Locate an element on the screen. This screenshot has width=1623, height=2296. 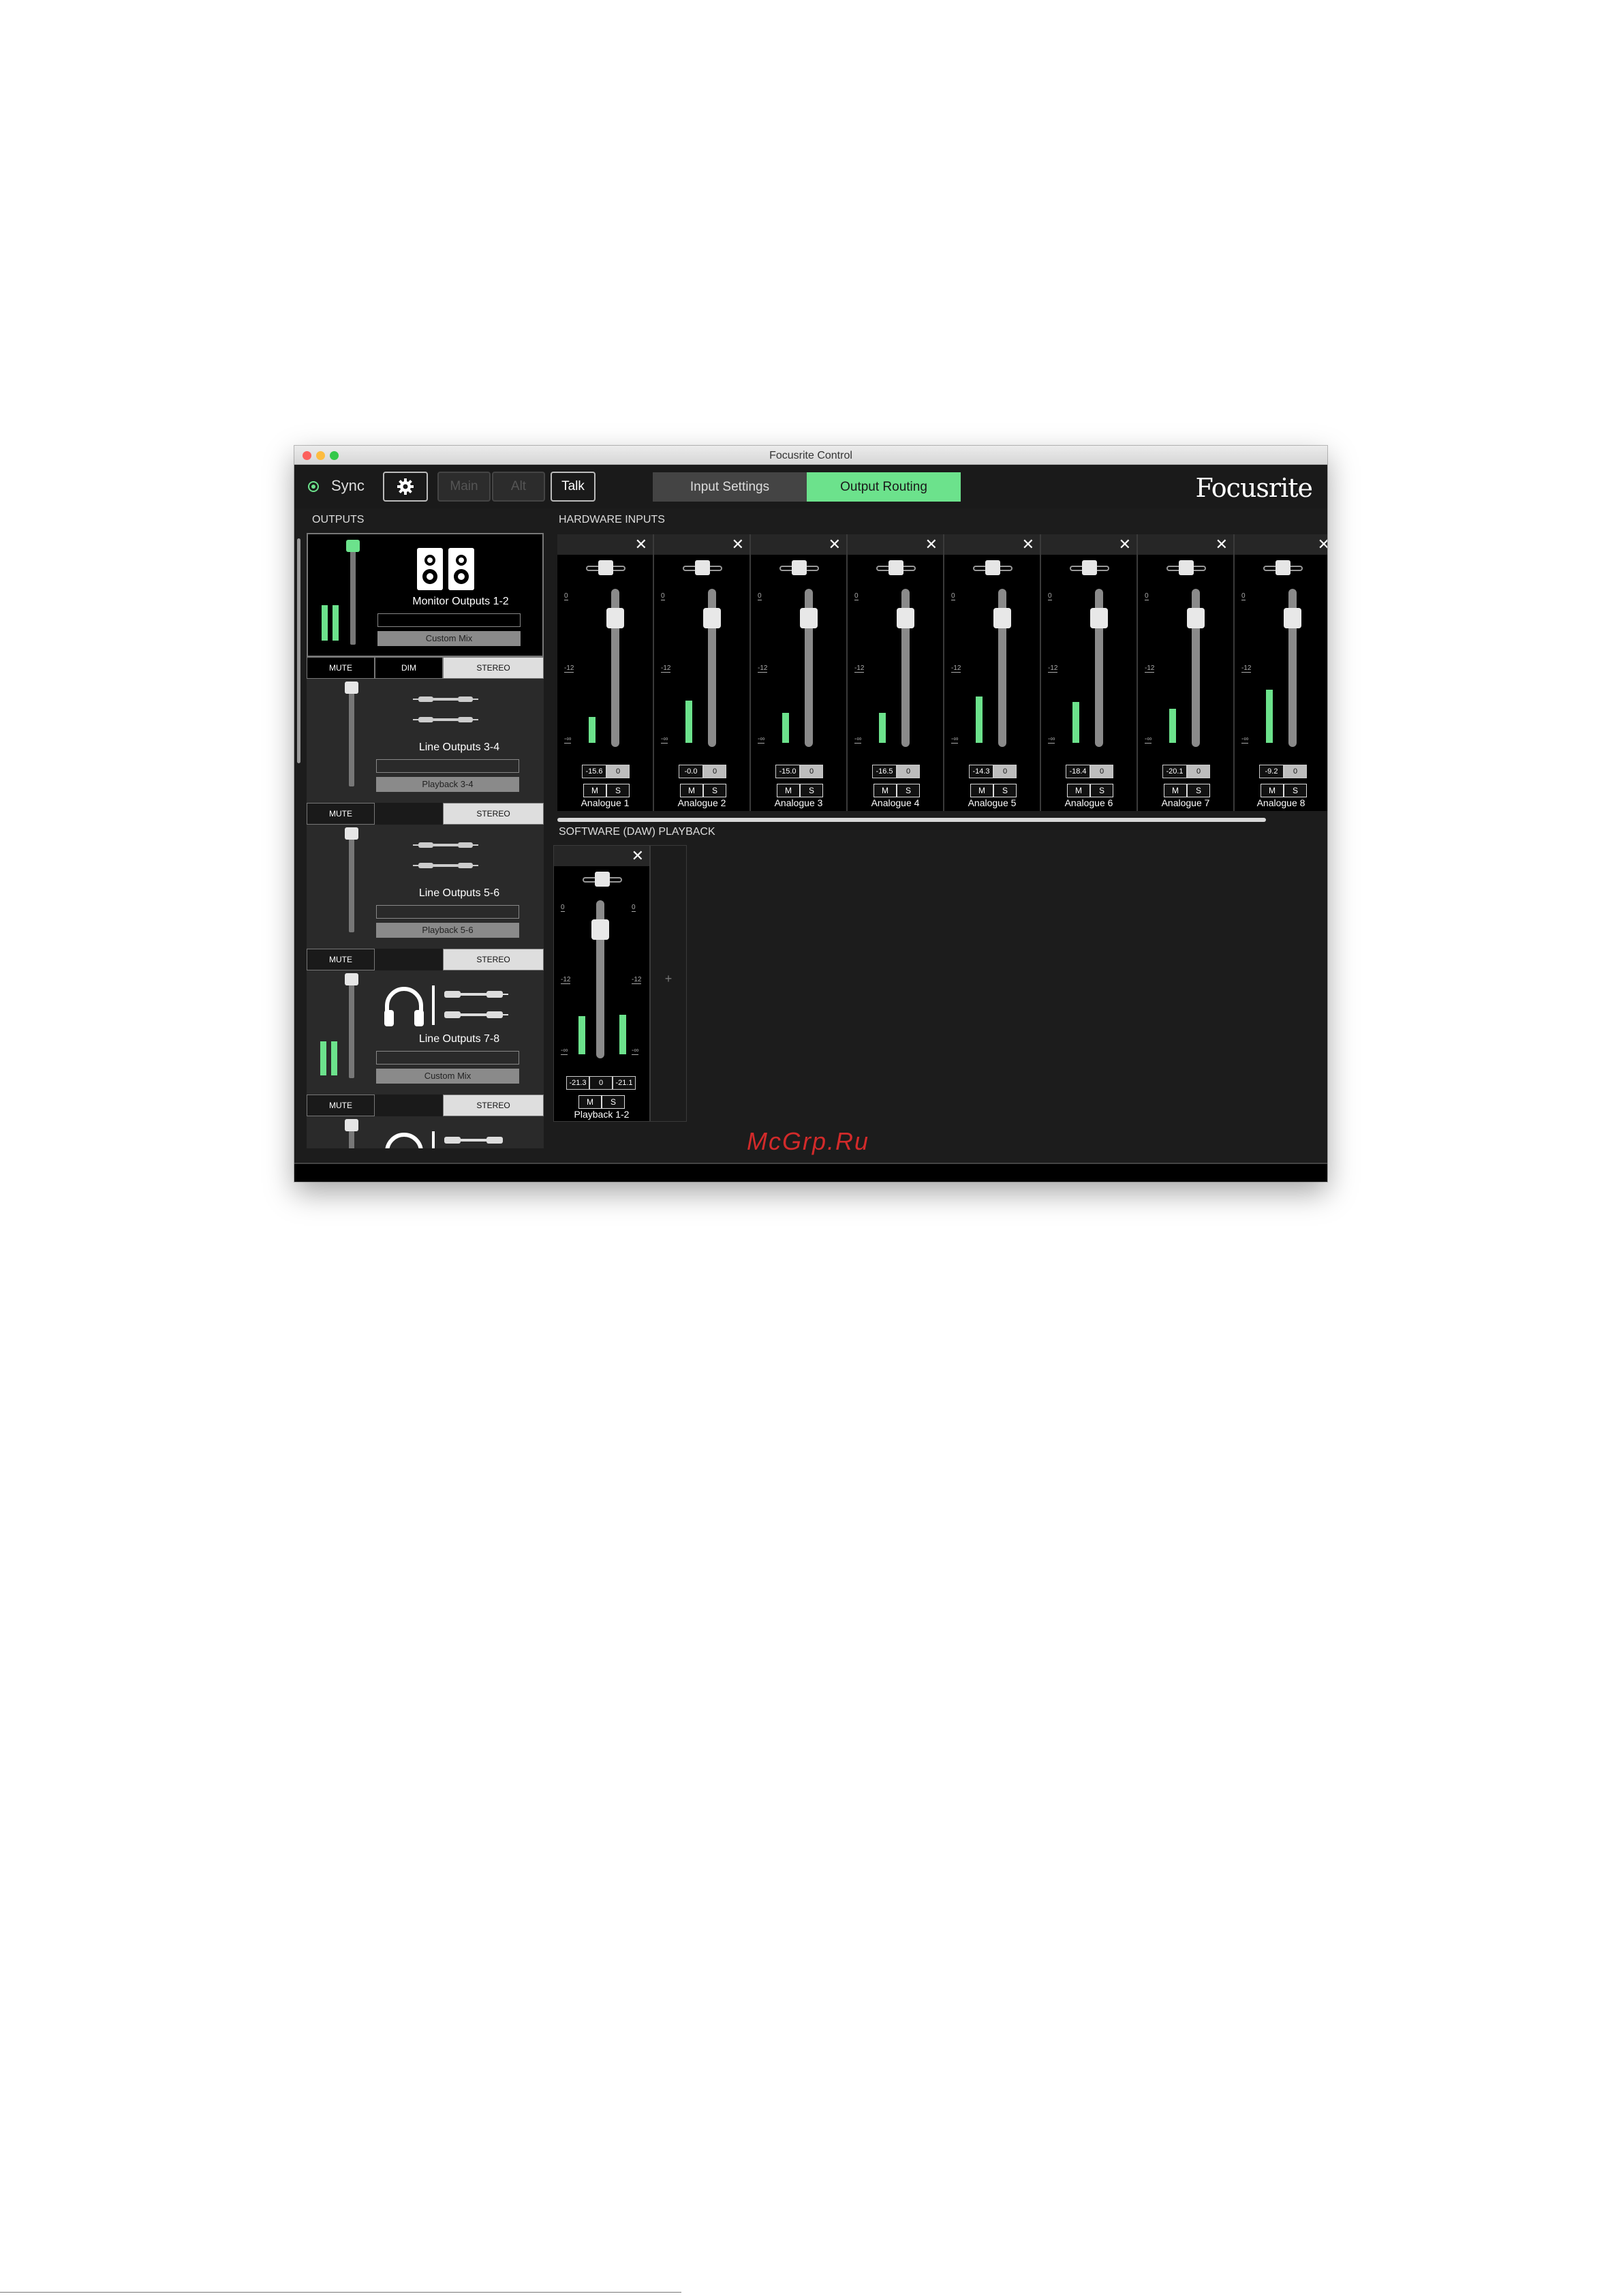
level-value-left: -21.3 is located at coordinates (577, 1083).